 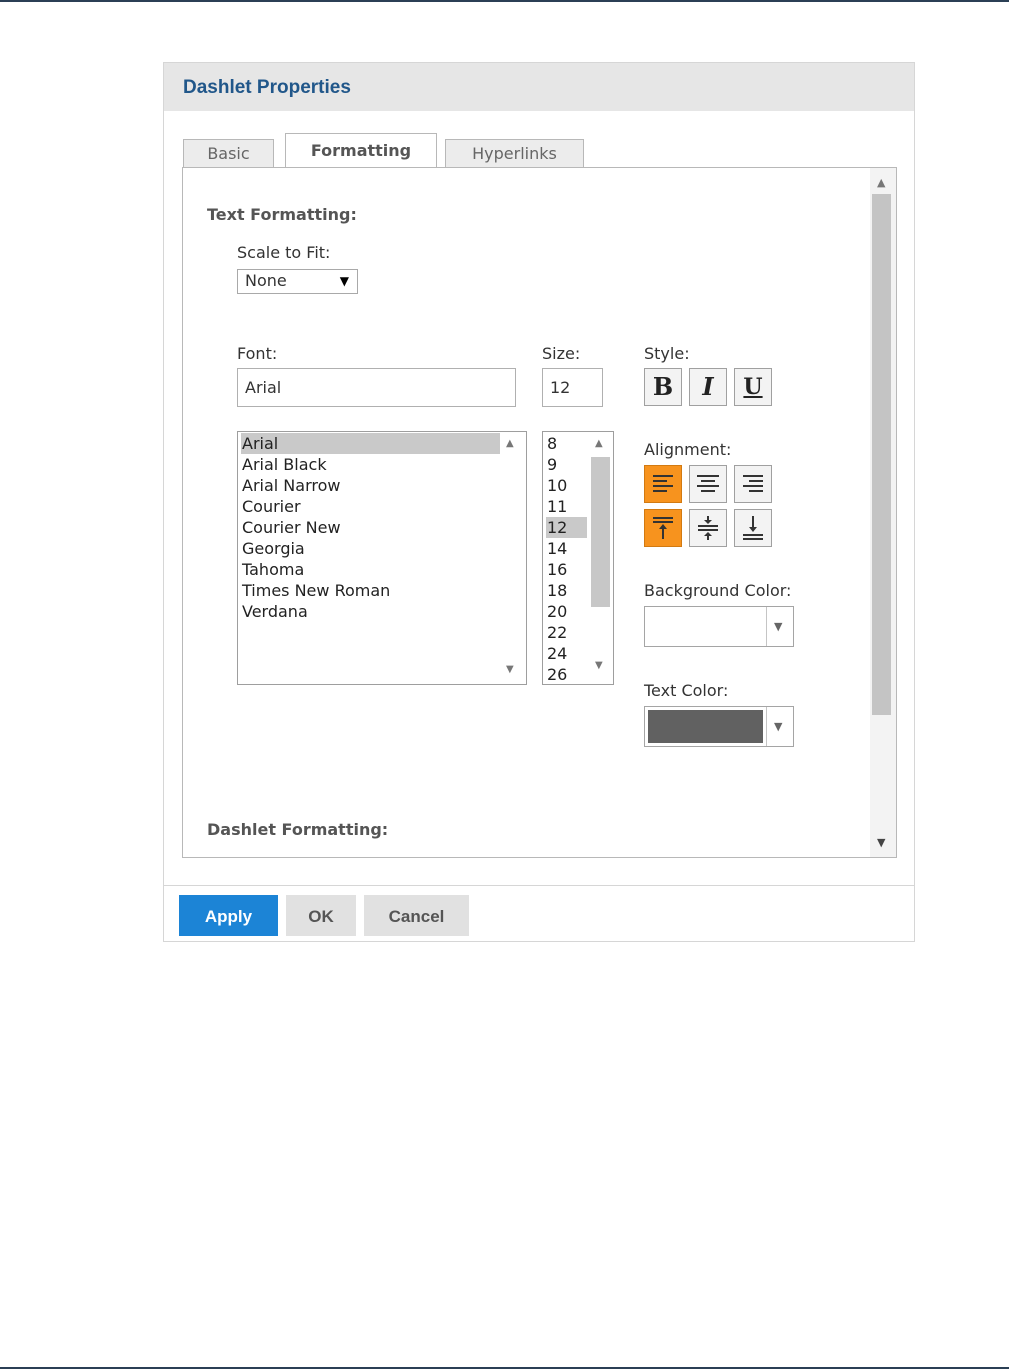 What do you see at coordinates (290, 485) in the screenshot?
I see `font-list-item: Arial Narrow` at bounding box center [290, 485].